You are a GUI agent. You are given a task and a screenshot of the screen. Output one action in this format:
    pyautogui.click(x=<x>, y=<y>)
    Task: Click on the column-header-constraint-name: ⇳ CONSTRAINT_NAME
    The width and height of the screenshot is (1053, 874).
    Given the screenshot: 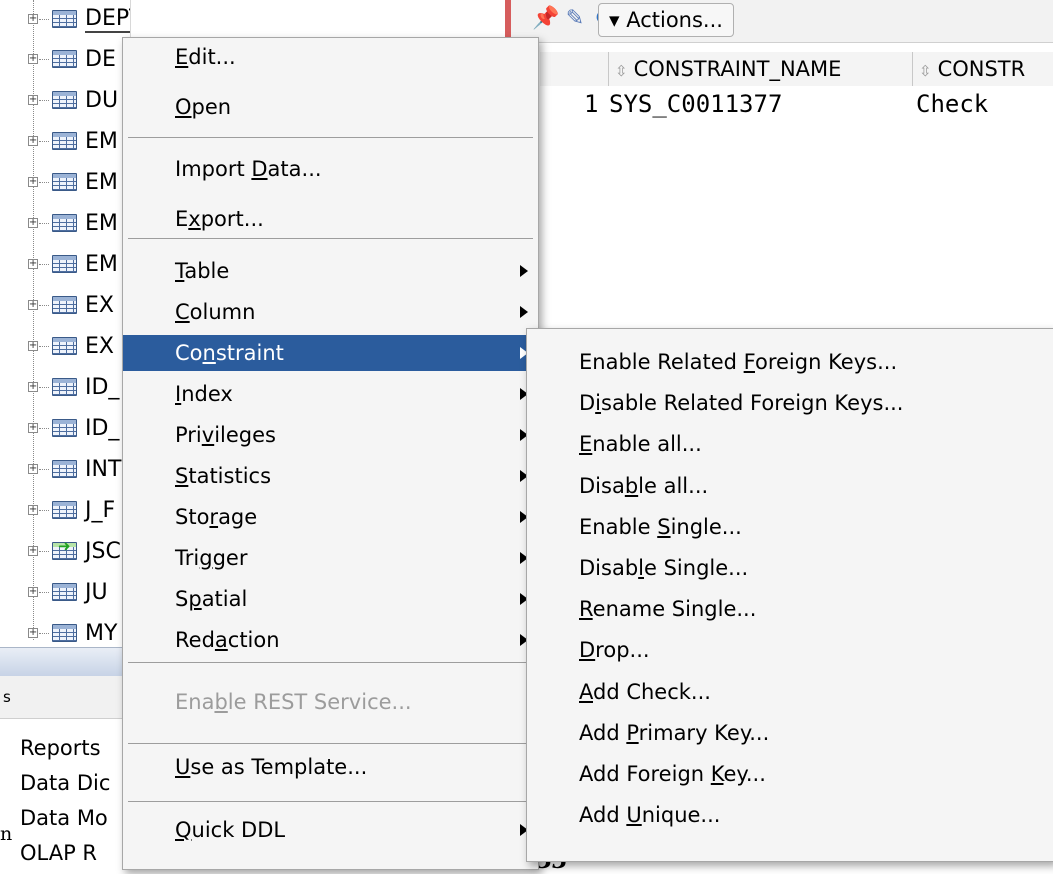 What is the action you would take?
    pyautogui.click(x=761, y=69)
    